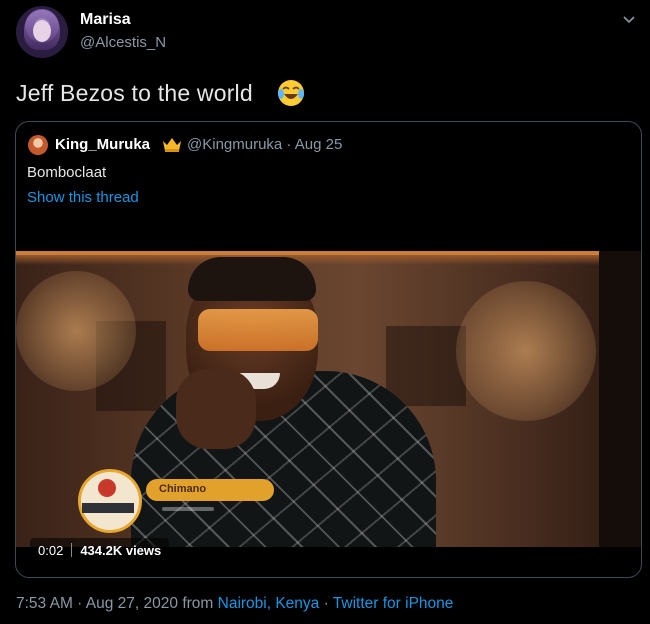  What do you see at coordinates (252, 279) in the screenshot?
I see `video-person-hair` at bounding box center [252, 279].